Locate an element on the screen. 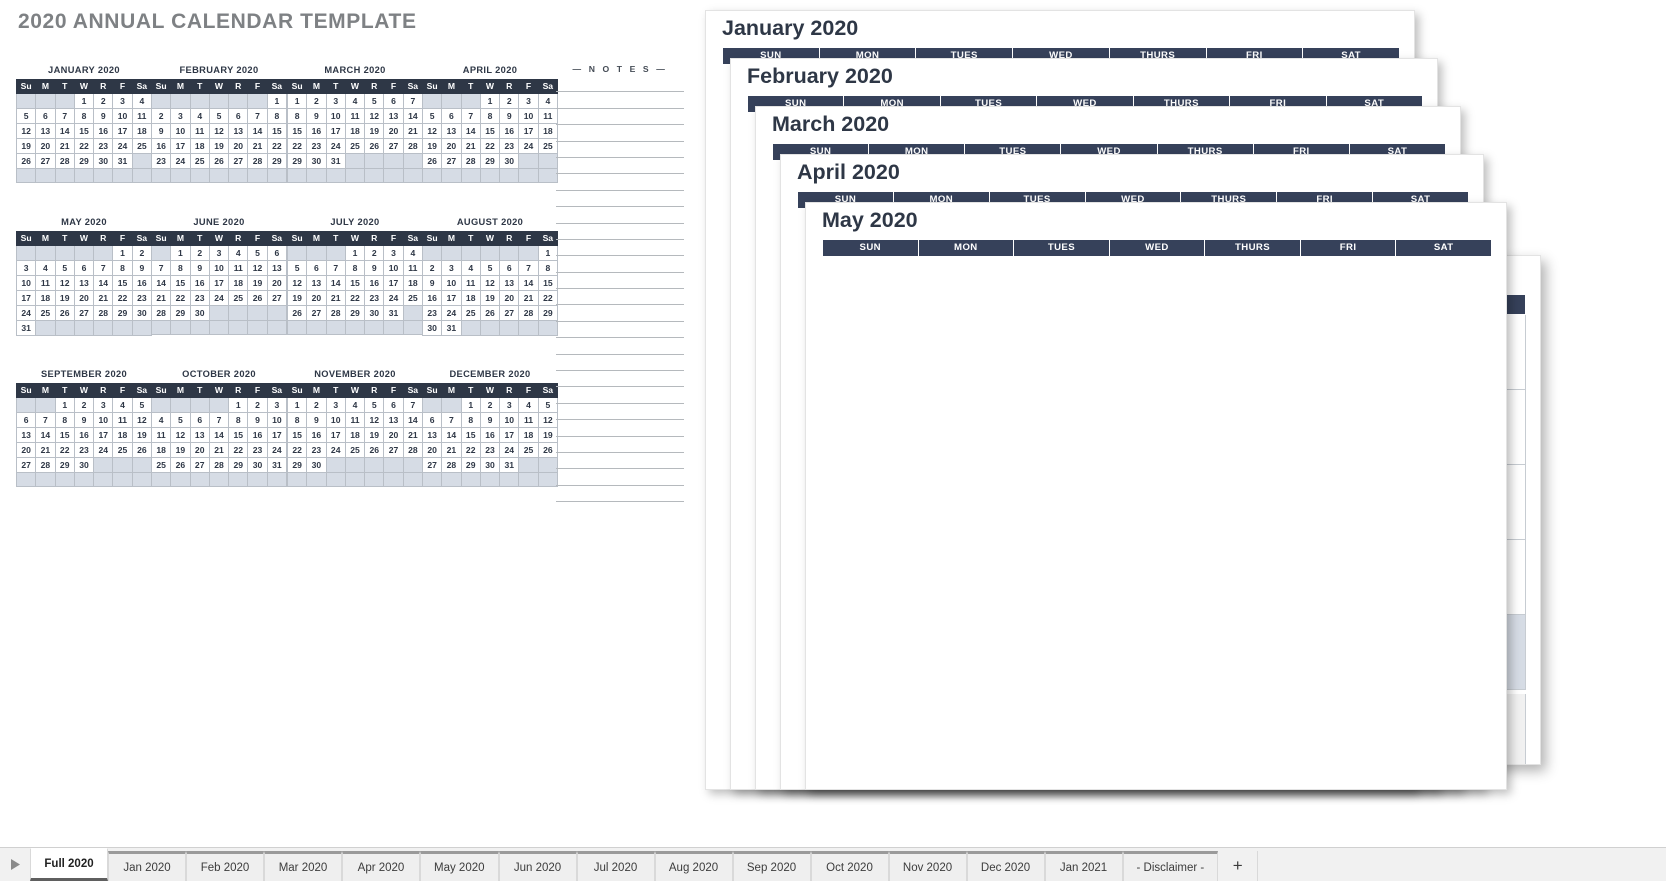 Image resolution: width=1666 pixels, height=881 pixels. sheet-tab-full-2020: Full 2020 is located at coordinates (69, 864).